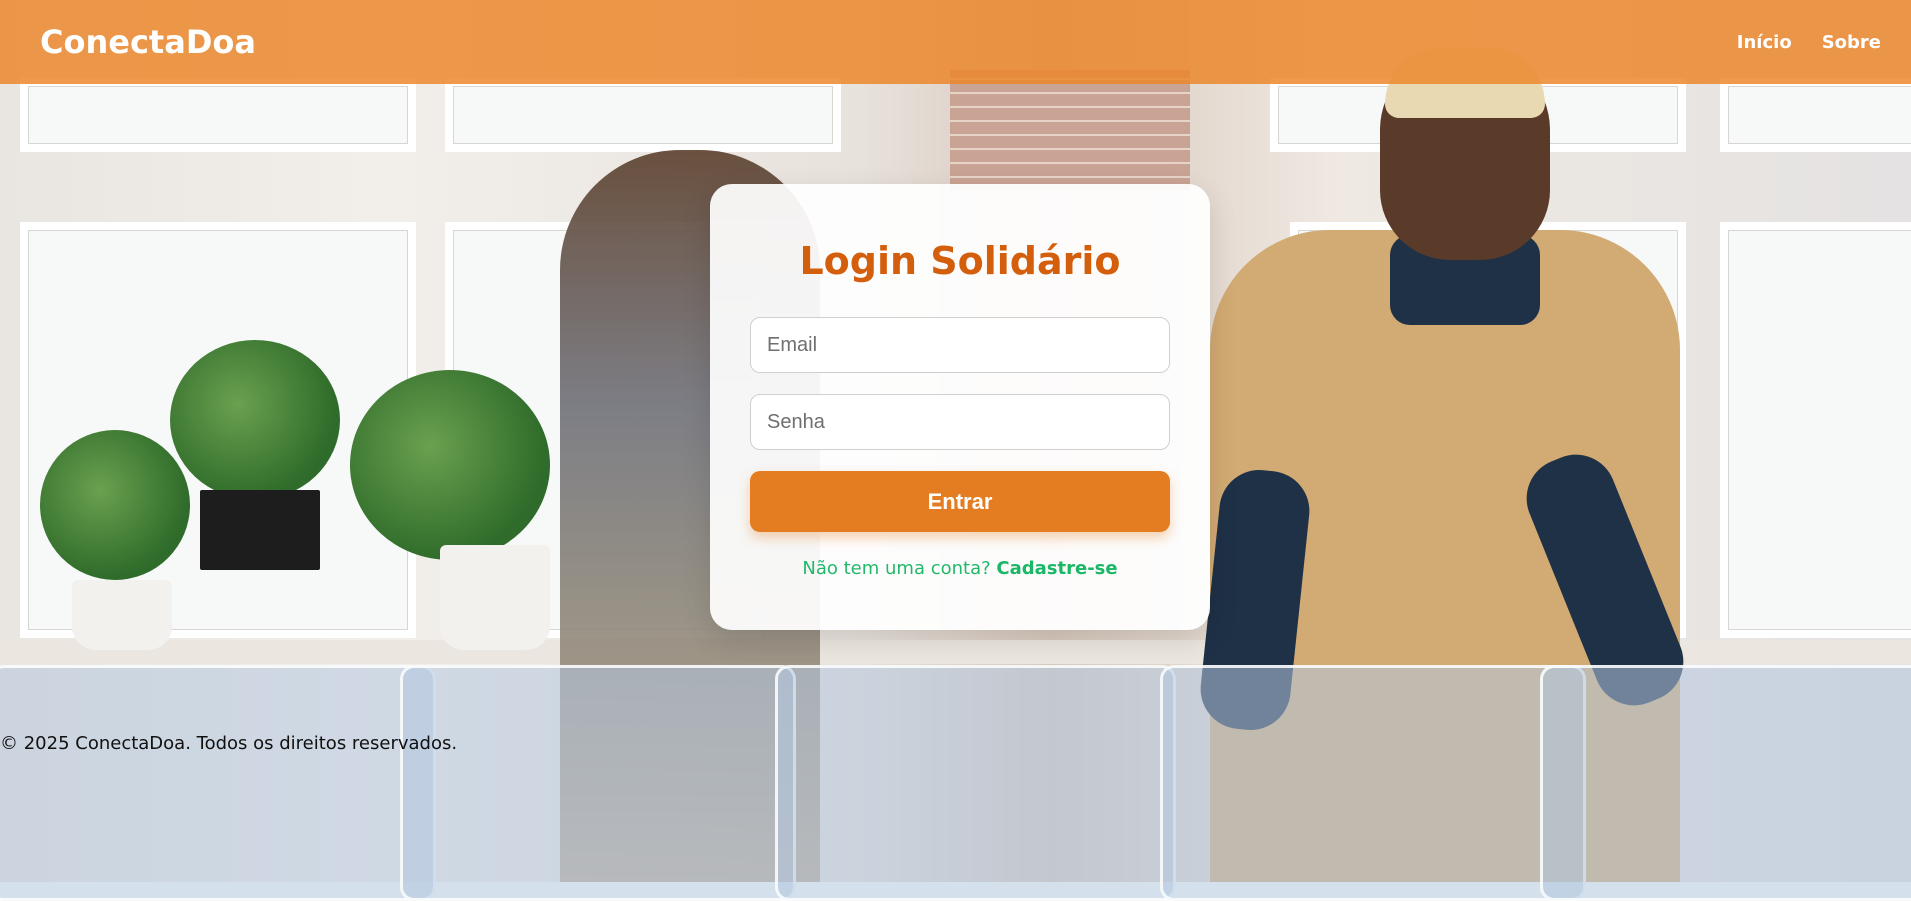 This screenshot has height=901, width=1911. I want to click on top-navbar: ConectaDoa Início Sobre, so click(955, 42).